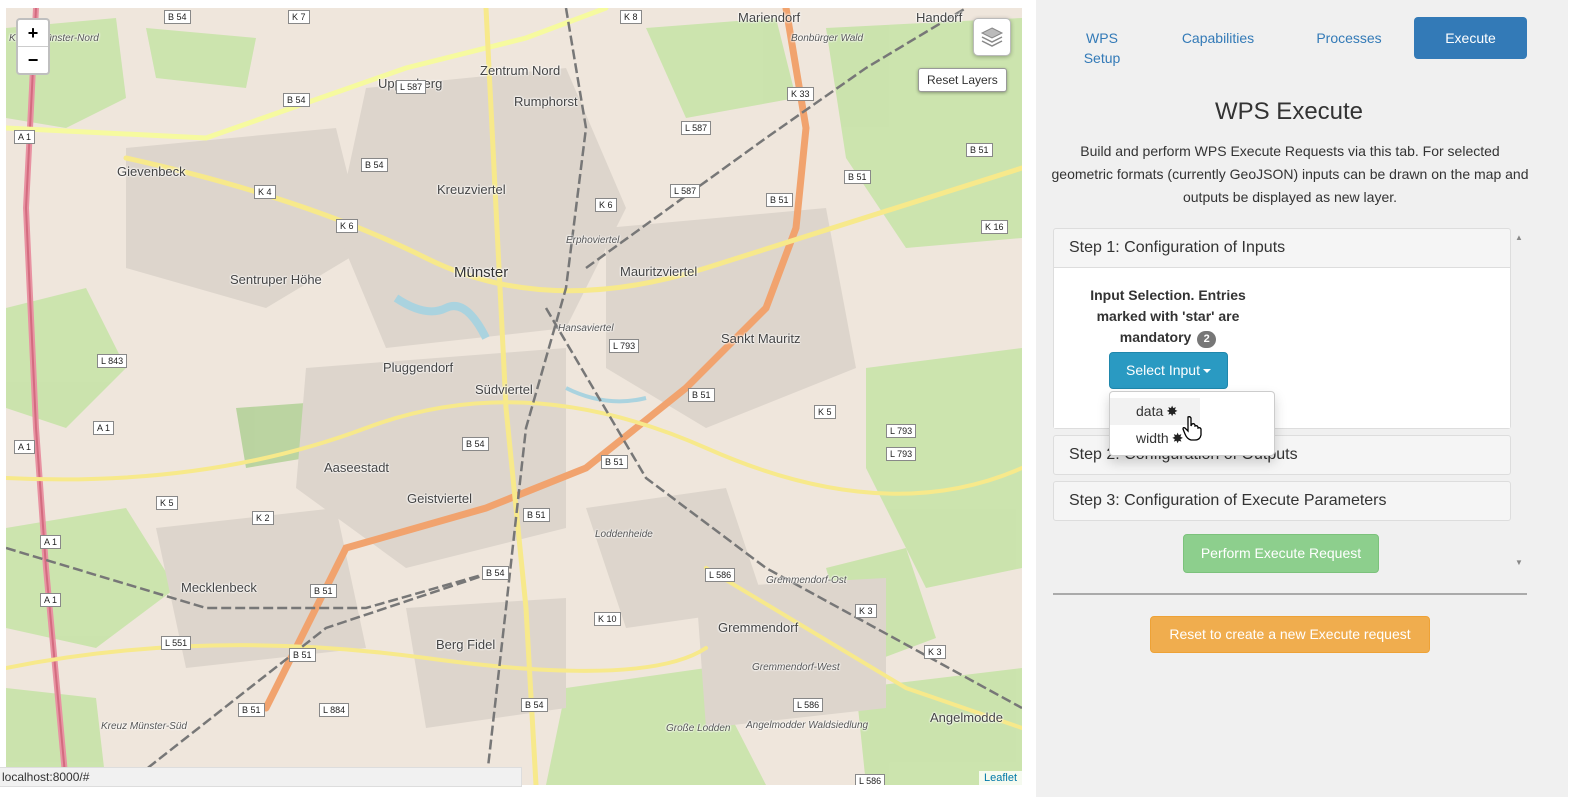  Describe the element at coordinates (624, 534) in the screenshot. I see `map-place-label: Loddenheide` at that location.